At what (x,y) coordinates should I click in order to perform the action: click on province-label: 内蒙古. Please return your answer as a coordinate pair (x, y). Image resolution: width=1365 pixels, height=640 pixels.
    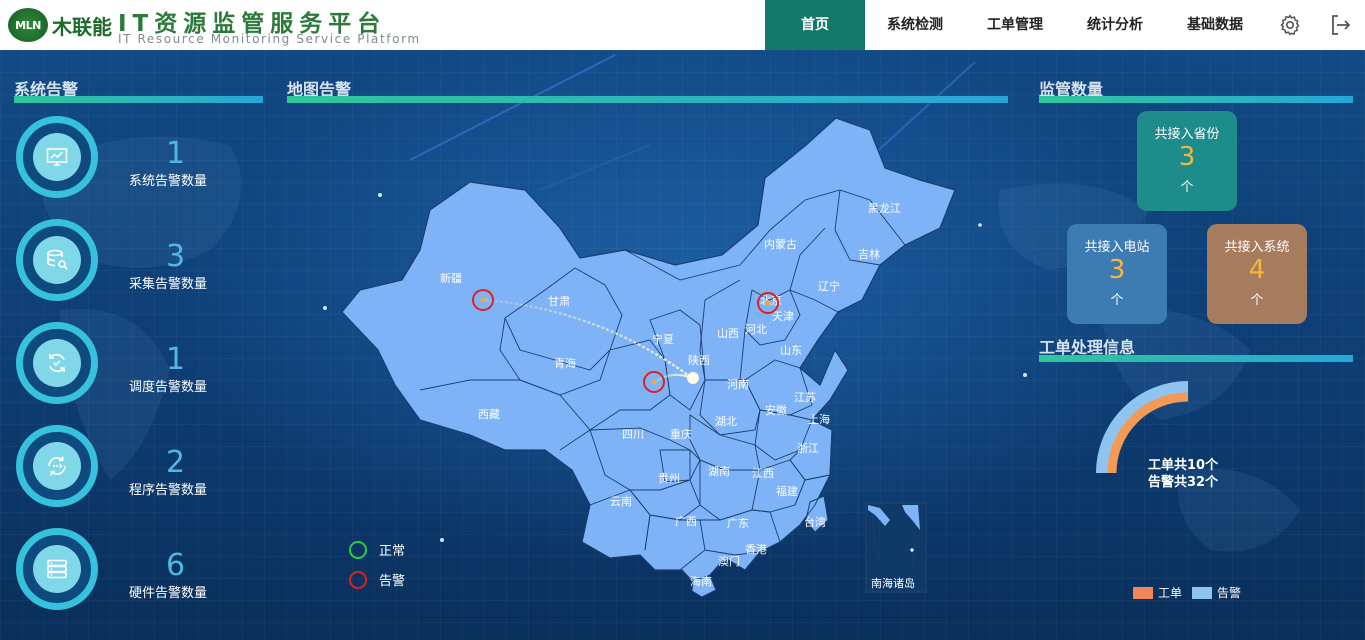
    Looking at the image, I should click on (780, 244).